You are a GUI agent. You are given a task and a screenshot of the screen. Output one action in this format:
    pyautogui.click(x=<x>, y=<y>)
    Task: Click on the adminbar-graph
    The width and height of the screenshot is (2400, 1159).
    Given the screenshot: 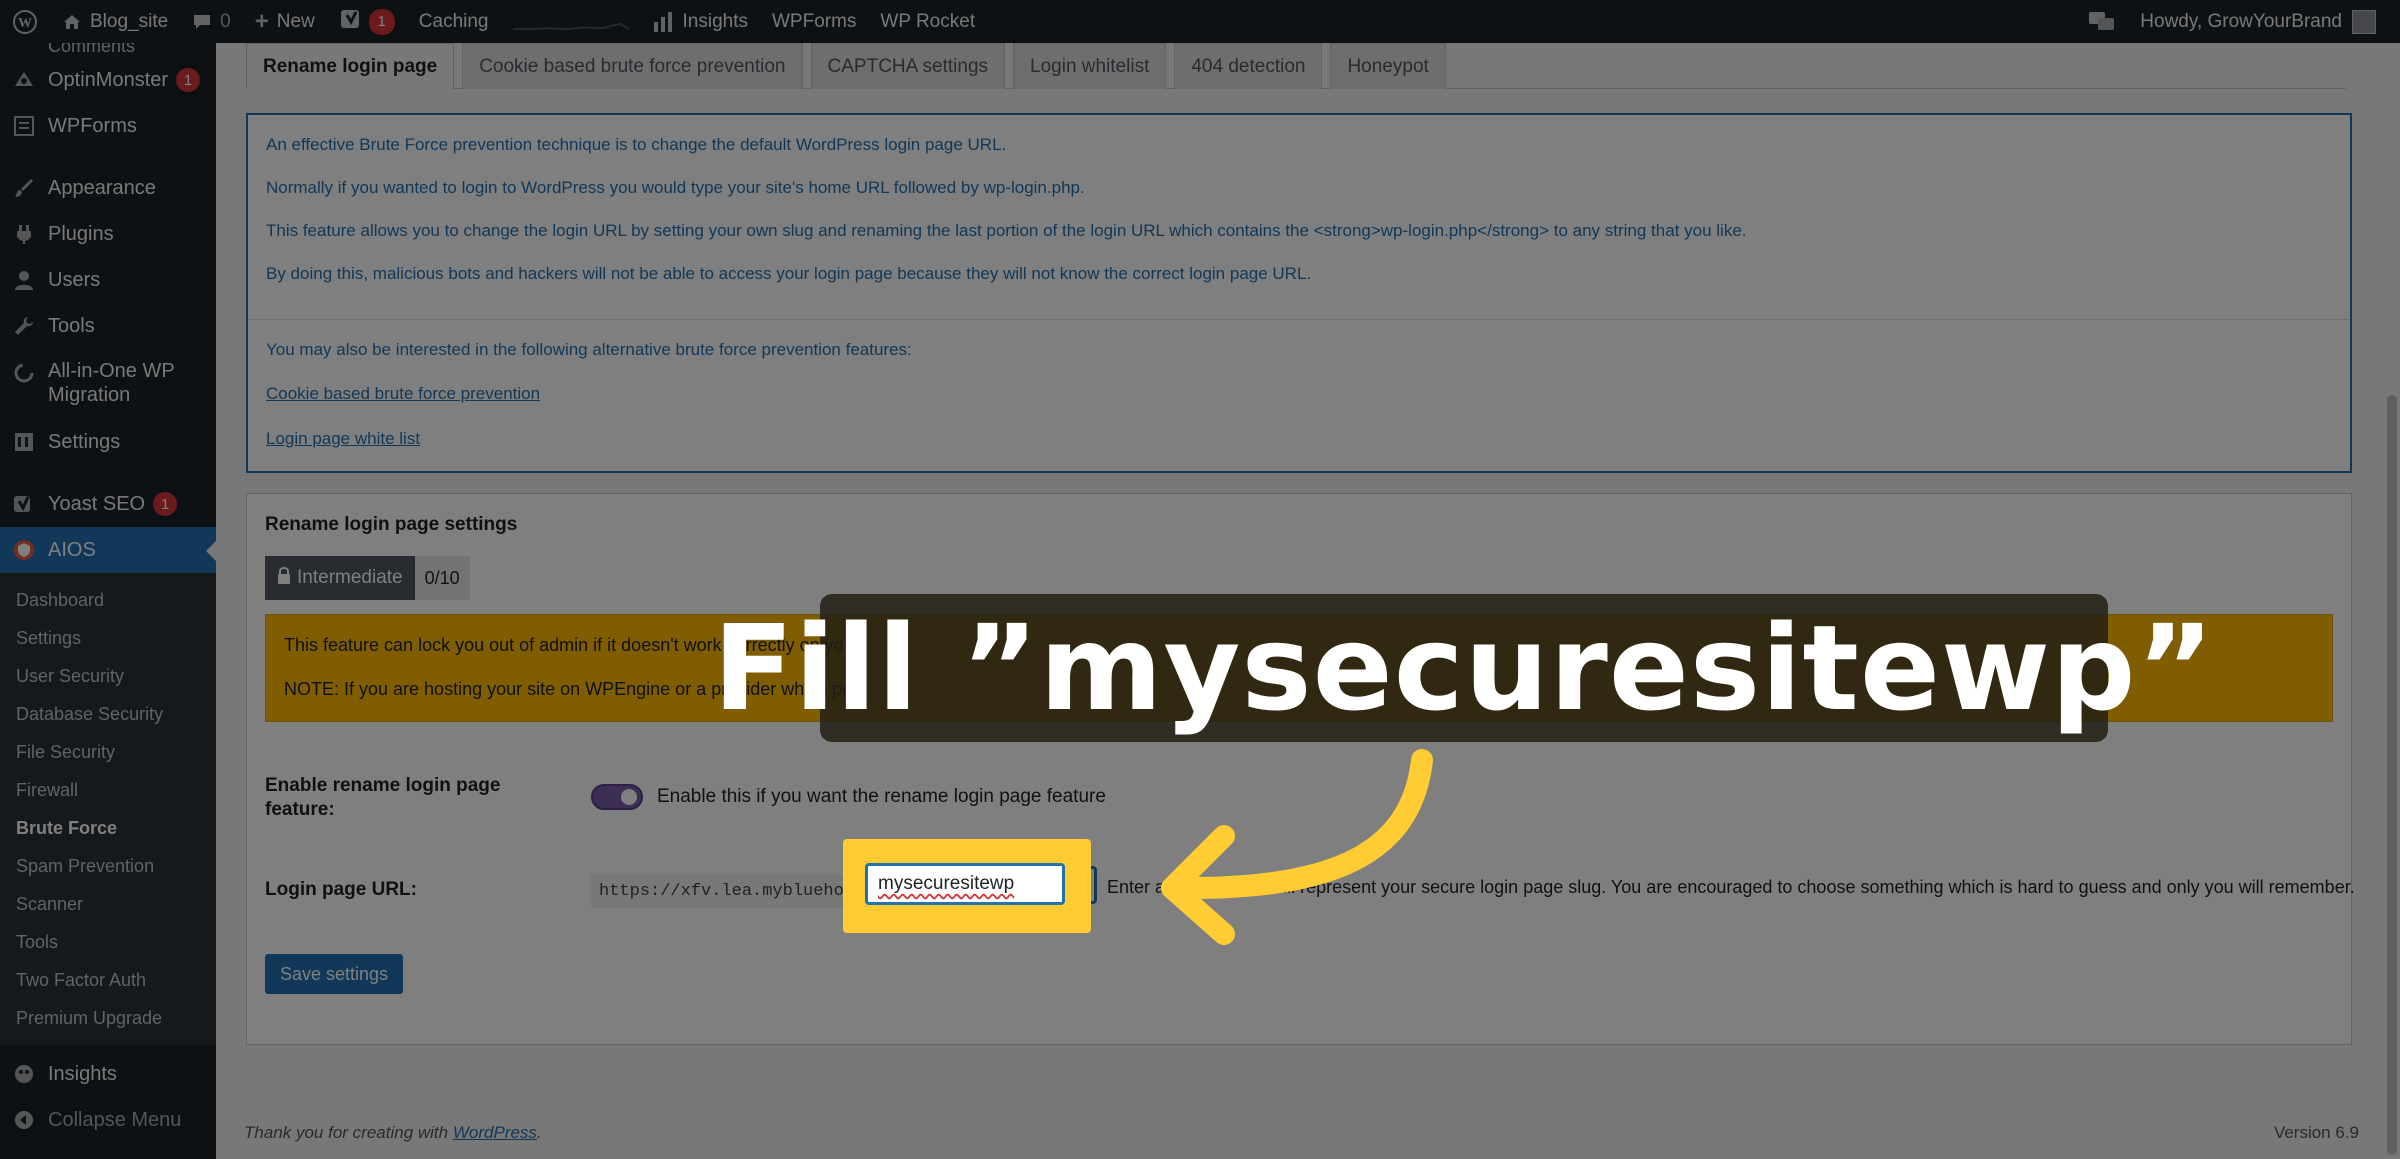 What is the action you would take?
    pyautogui.click(x=571, y=21)
    